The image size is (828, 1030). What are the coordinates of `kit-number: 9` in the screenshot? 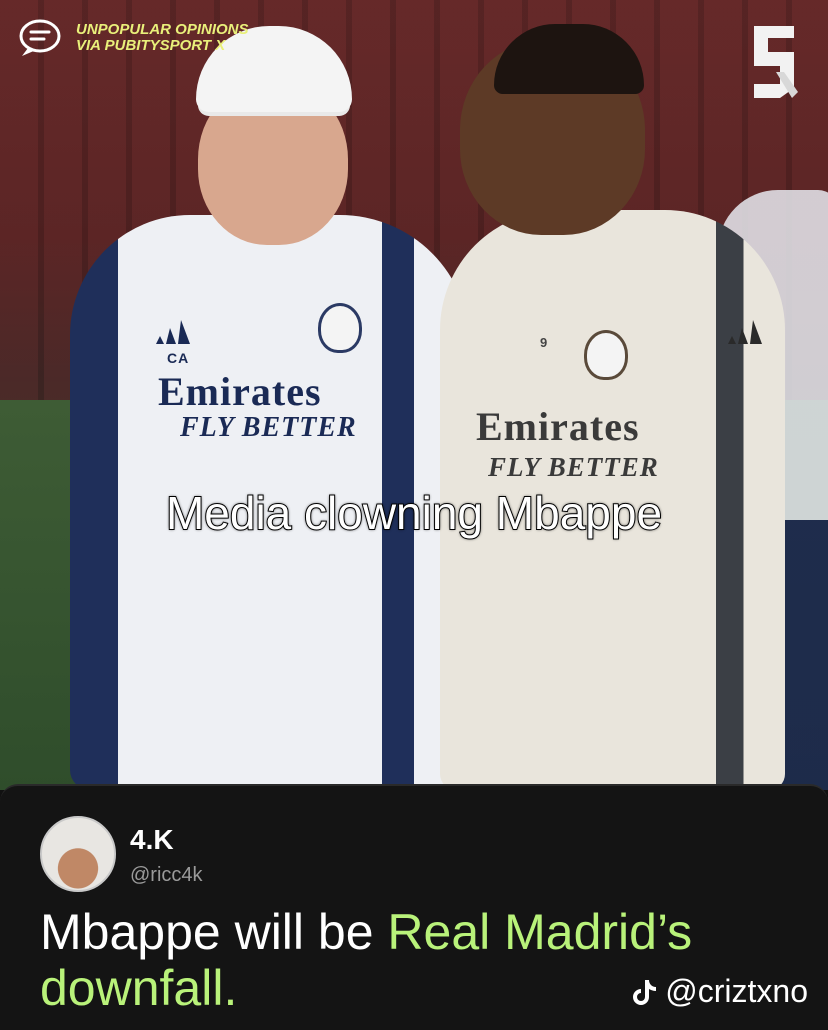 It's located at (544, 342).